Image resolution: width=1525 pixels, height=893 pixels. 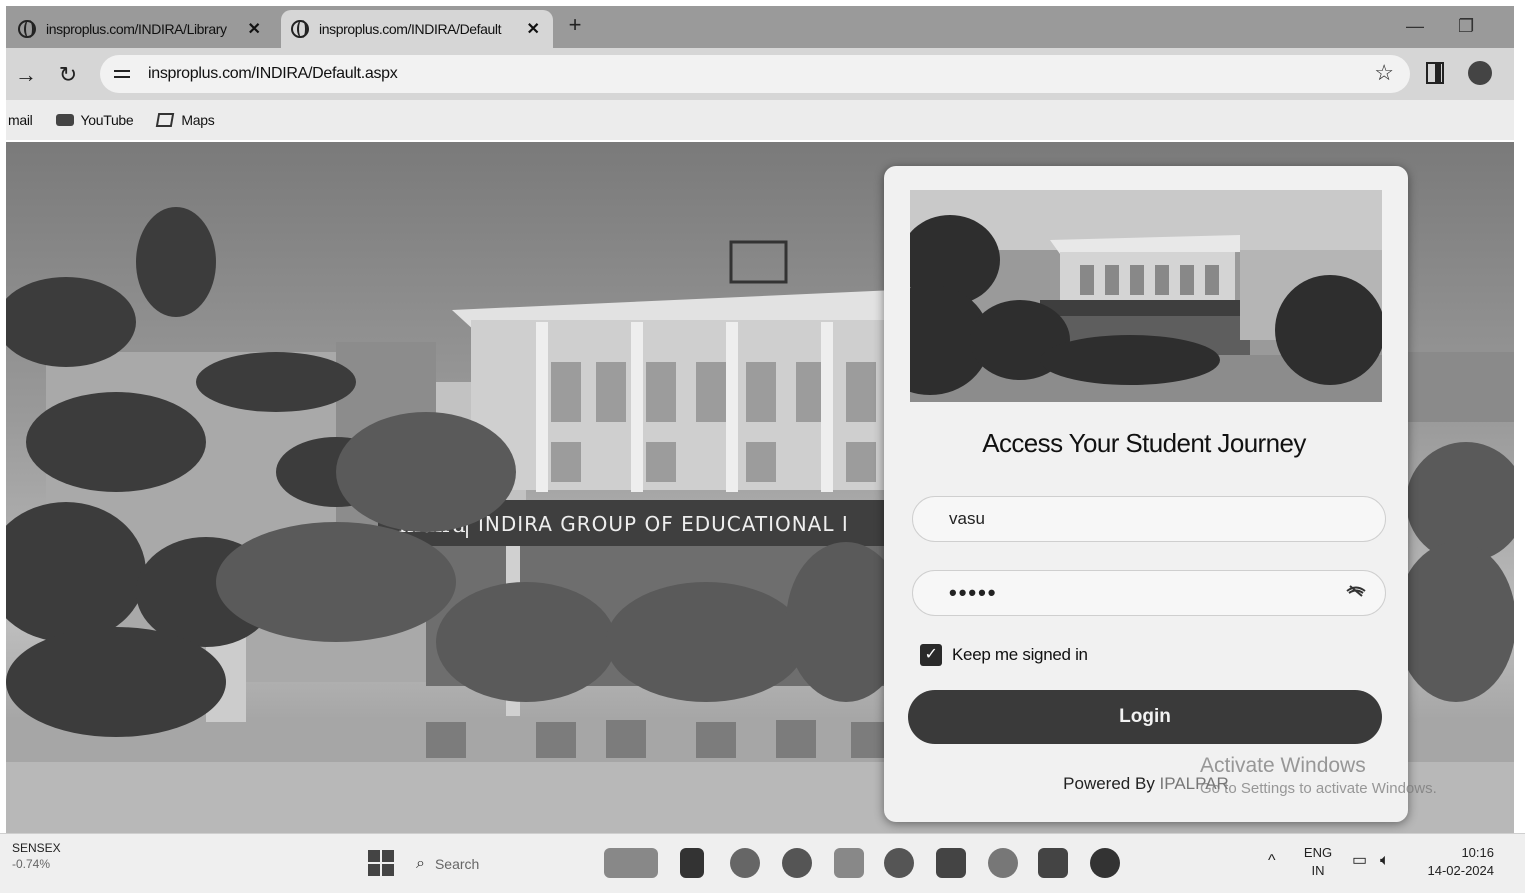 I want to click on remember-me: ✓ Keep me signed in, so click(x=1004, y=655).